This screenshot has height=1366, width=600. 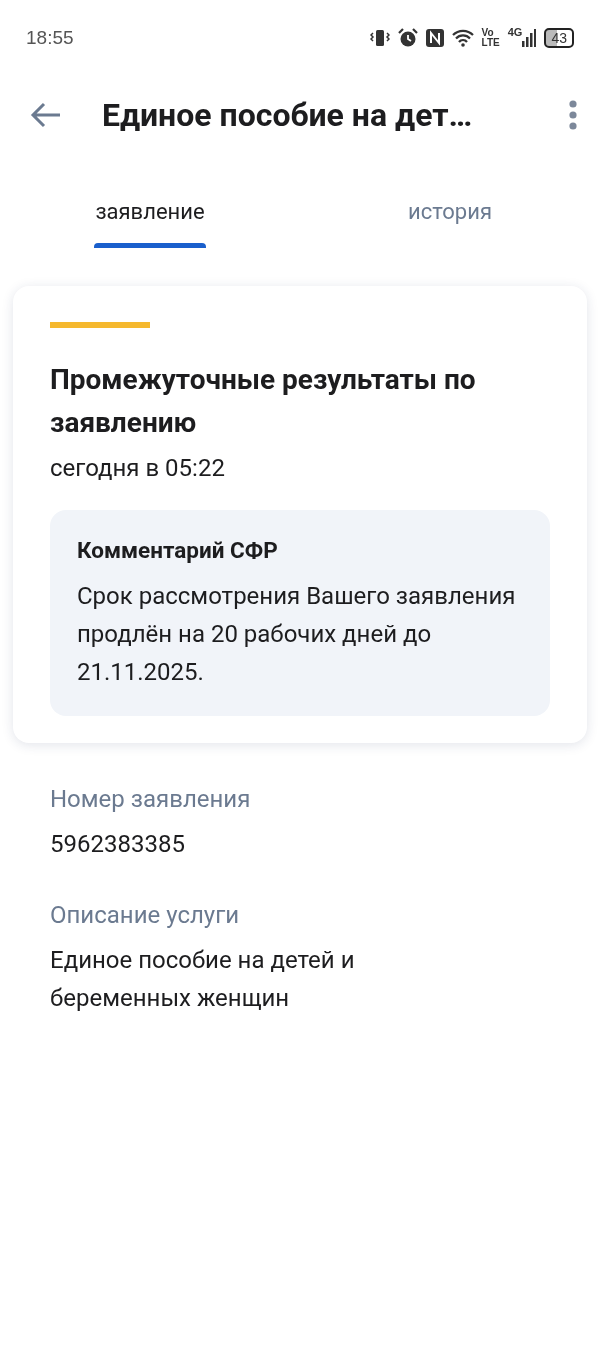 What do you see at coordinates (150, 201) in the screenshot?
I see `tab: заявление` at bounding box center [150, 201].